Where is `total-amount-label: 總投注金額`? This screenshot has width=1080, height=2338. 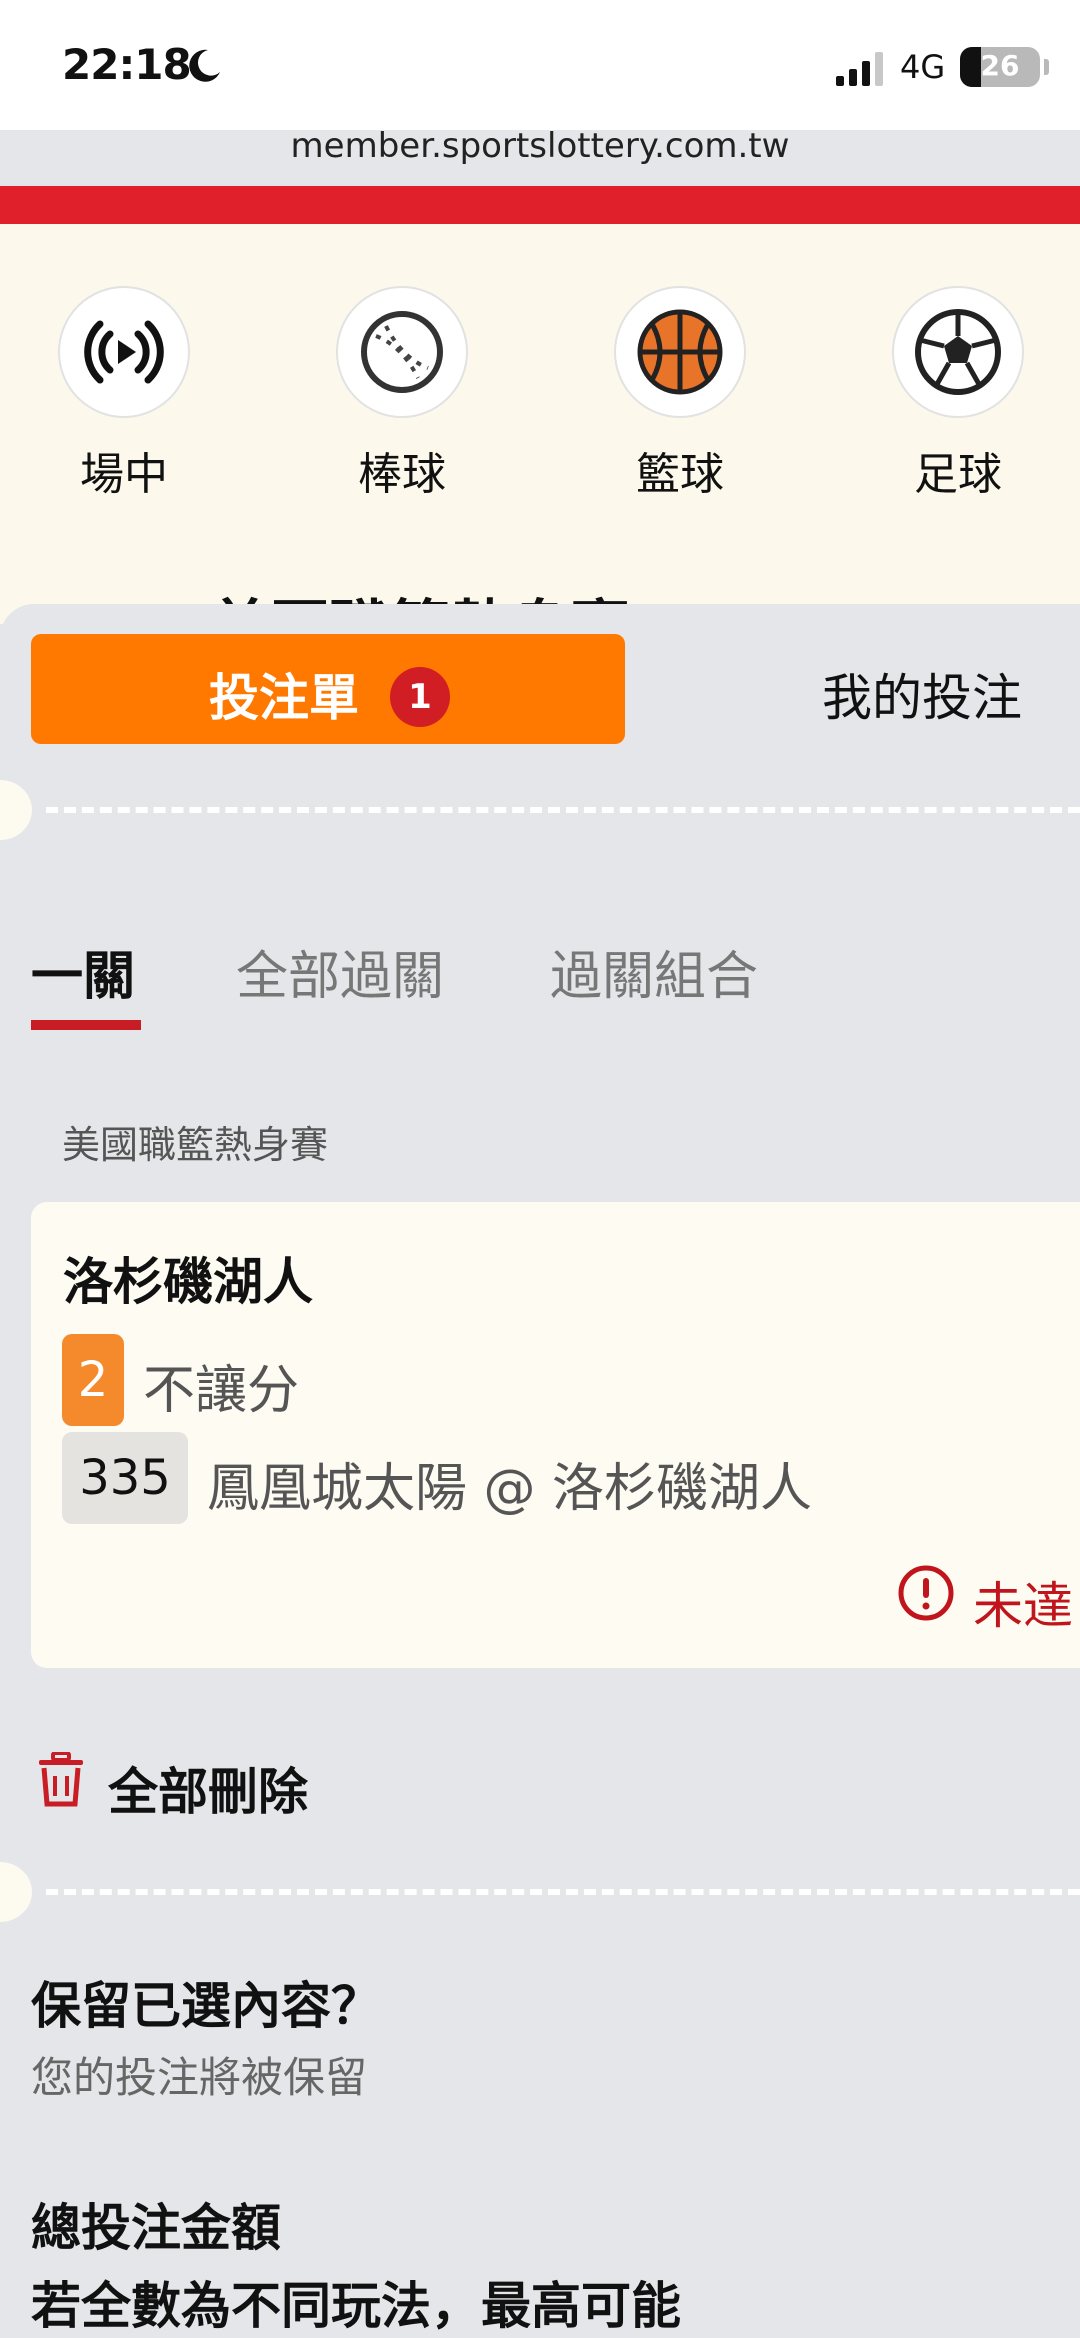 total-amount-label: 總投注金額 is located at coordinates (156, 2228).